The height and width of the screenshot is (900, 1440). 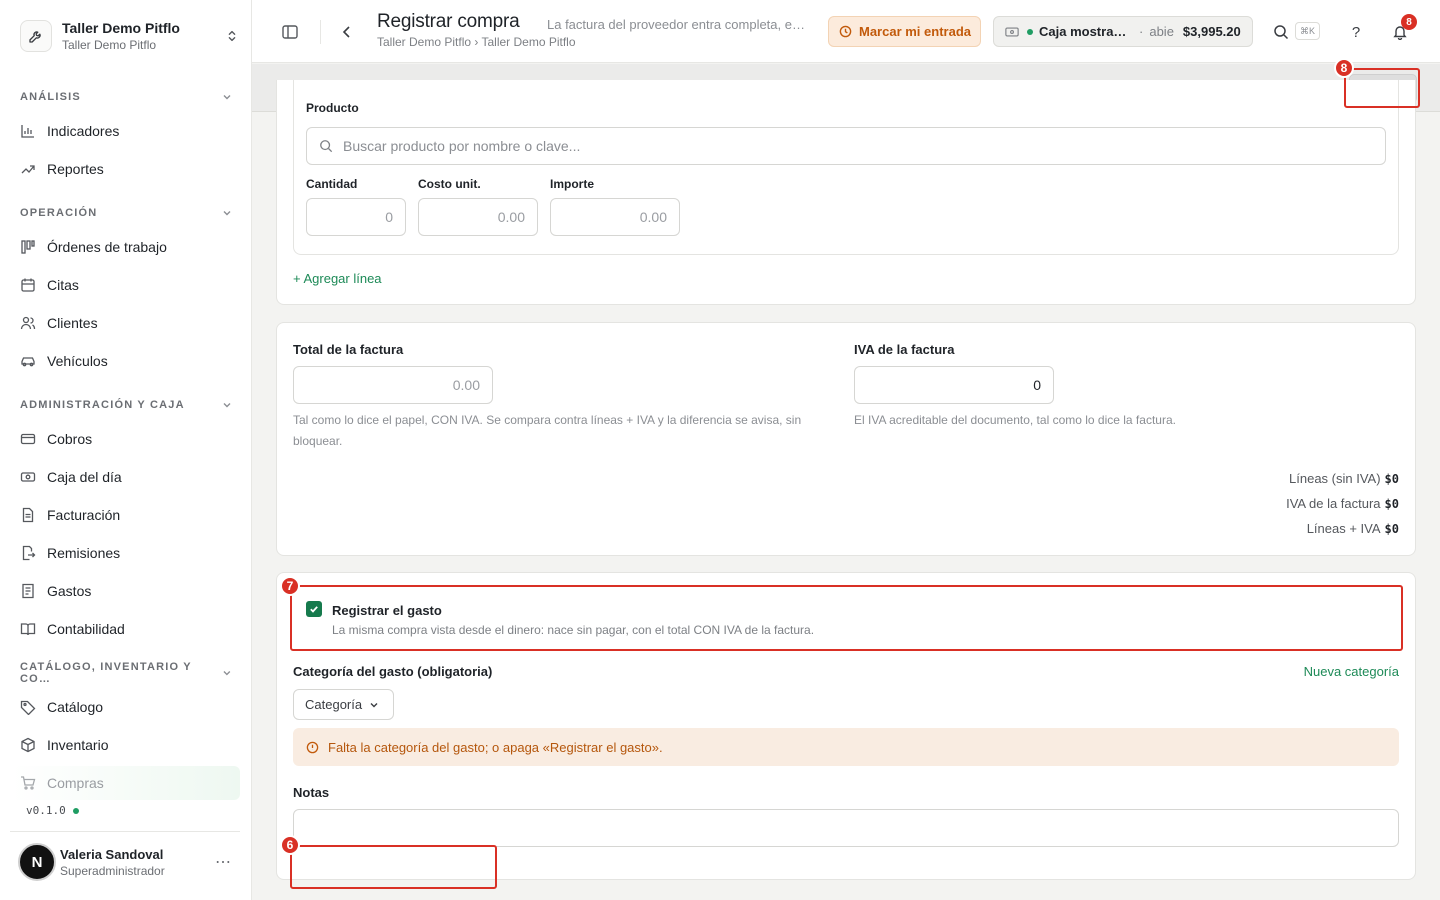 I want to click on sidebar-toggle-icon, so click(x=290, y=32).